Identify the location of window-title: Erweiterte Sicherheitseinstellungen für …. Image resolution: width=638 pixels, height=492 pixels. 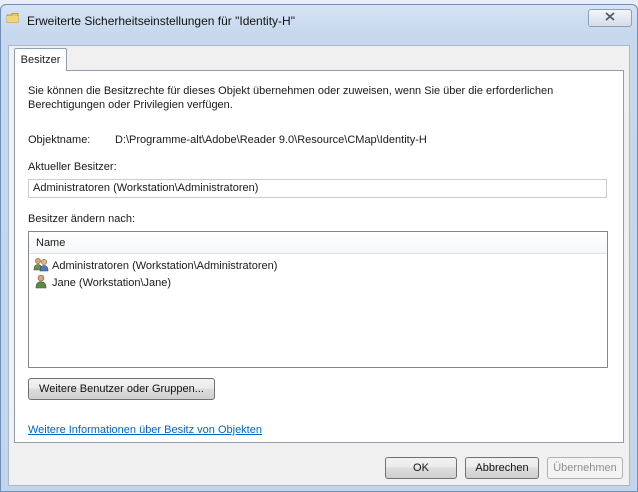
(161, 21).